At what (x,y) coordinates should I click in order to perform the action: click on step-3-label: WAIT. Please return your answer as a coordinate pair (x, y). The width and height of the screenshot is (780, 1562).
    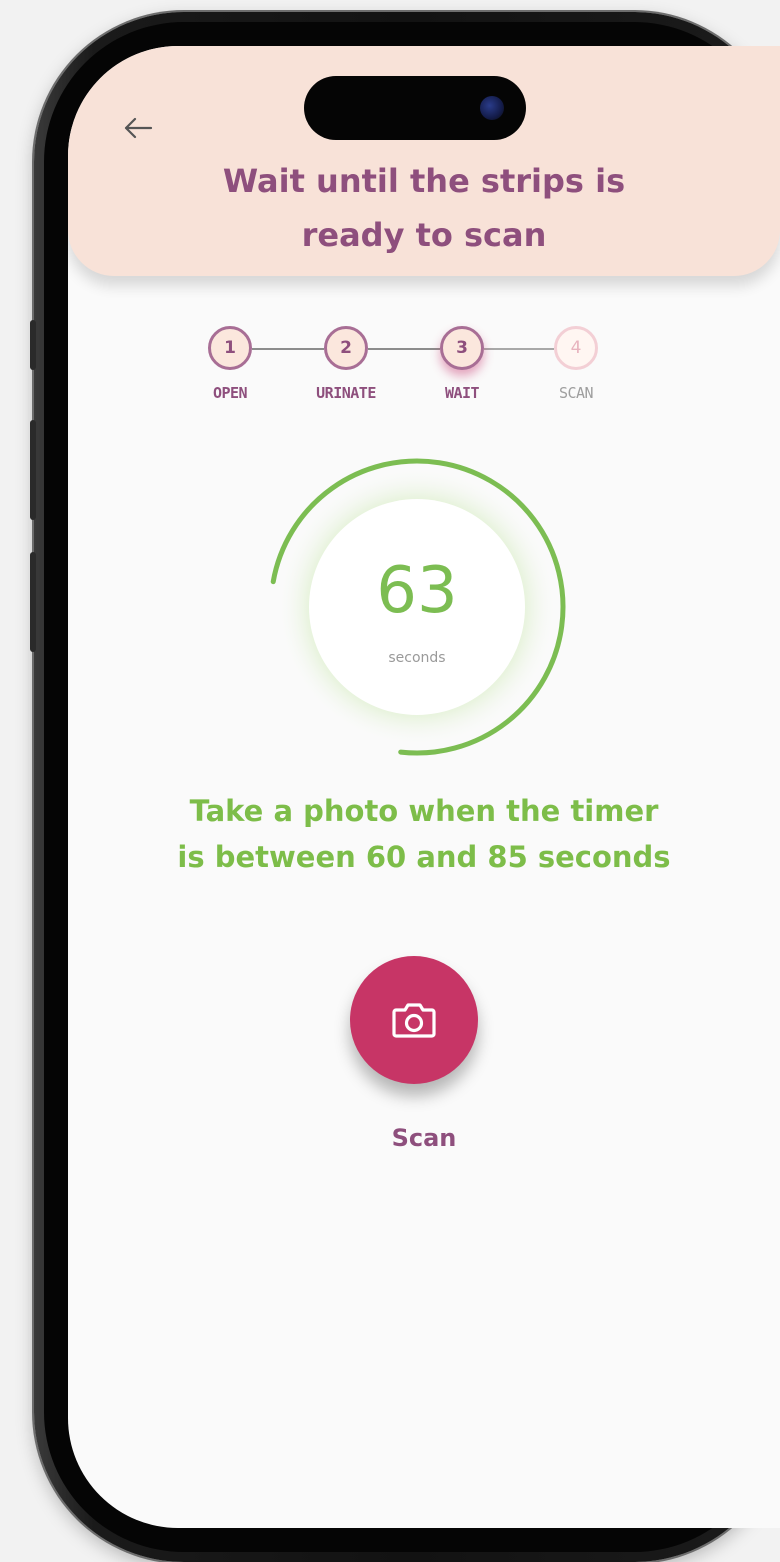
    Looking at the image, I should click on (462, 393).